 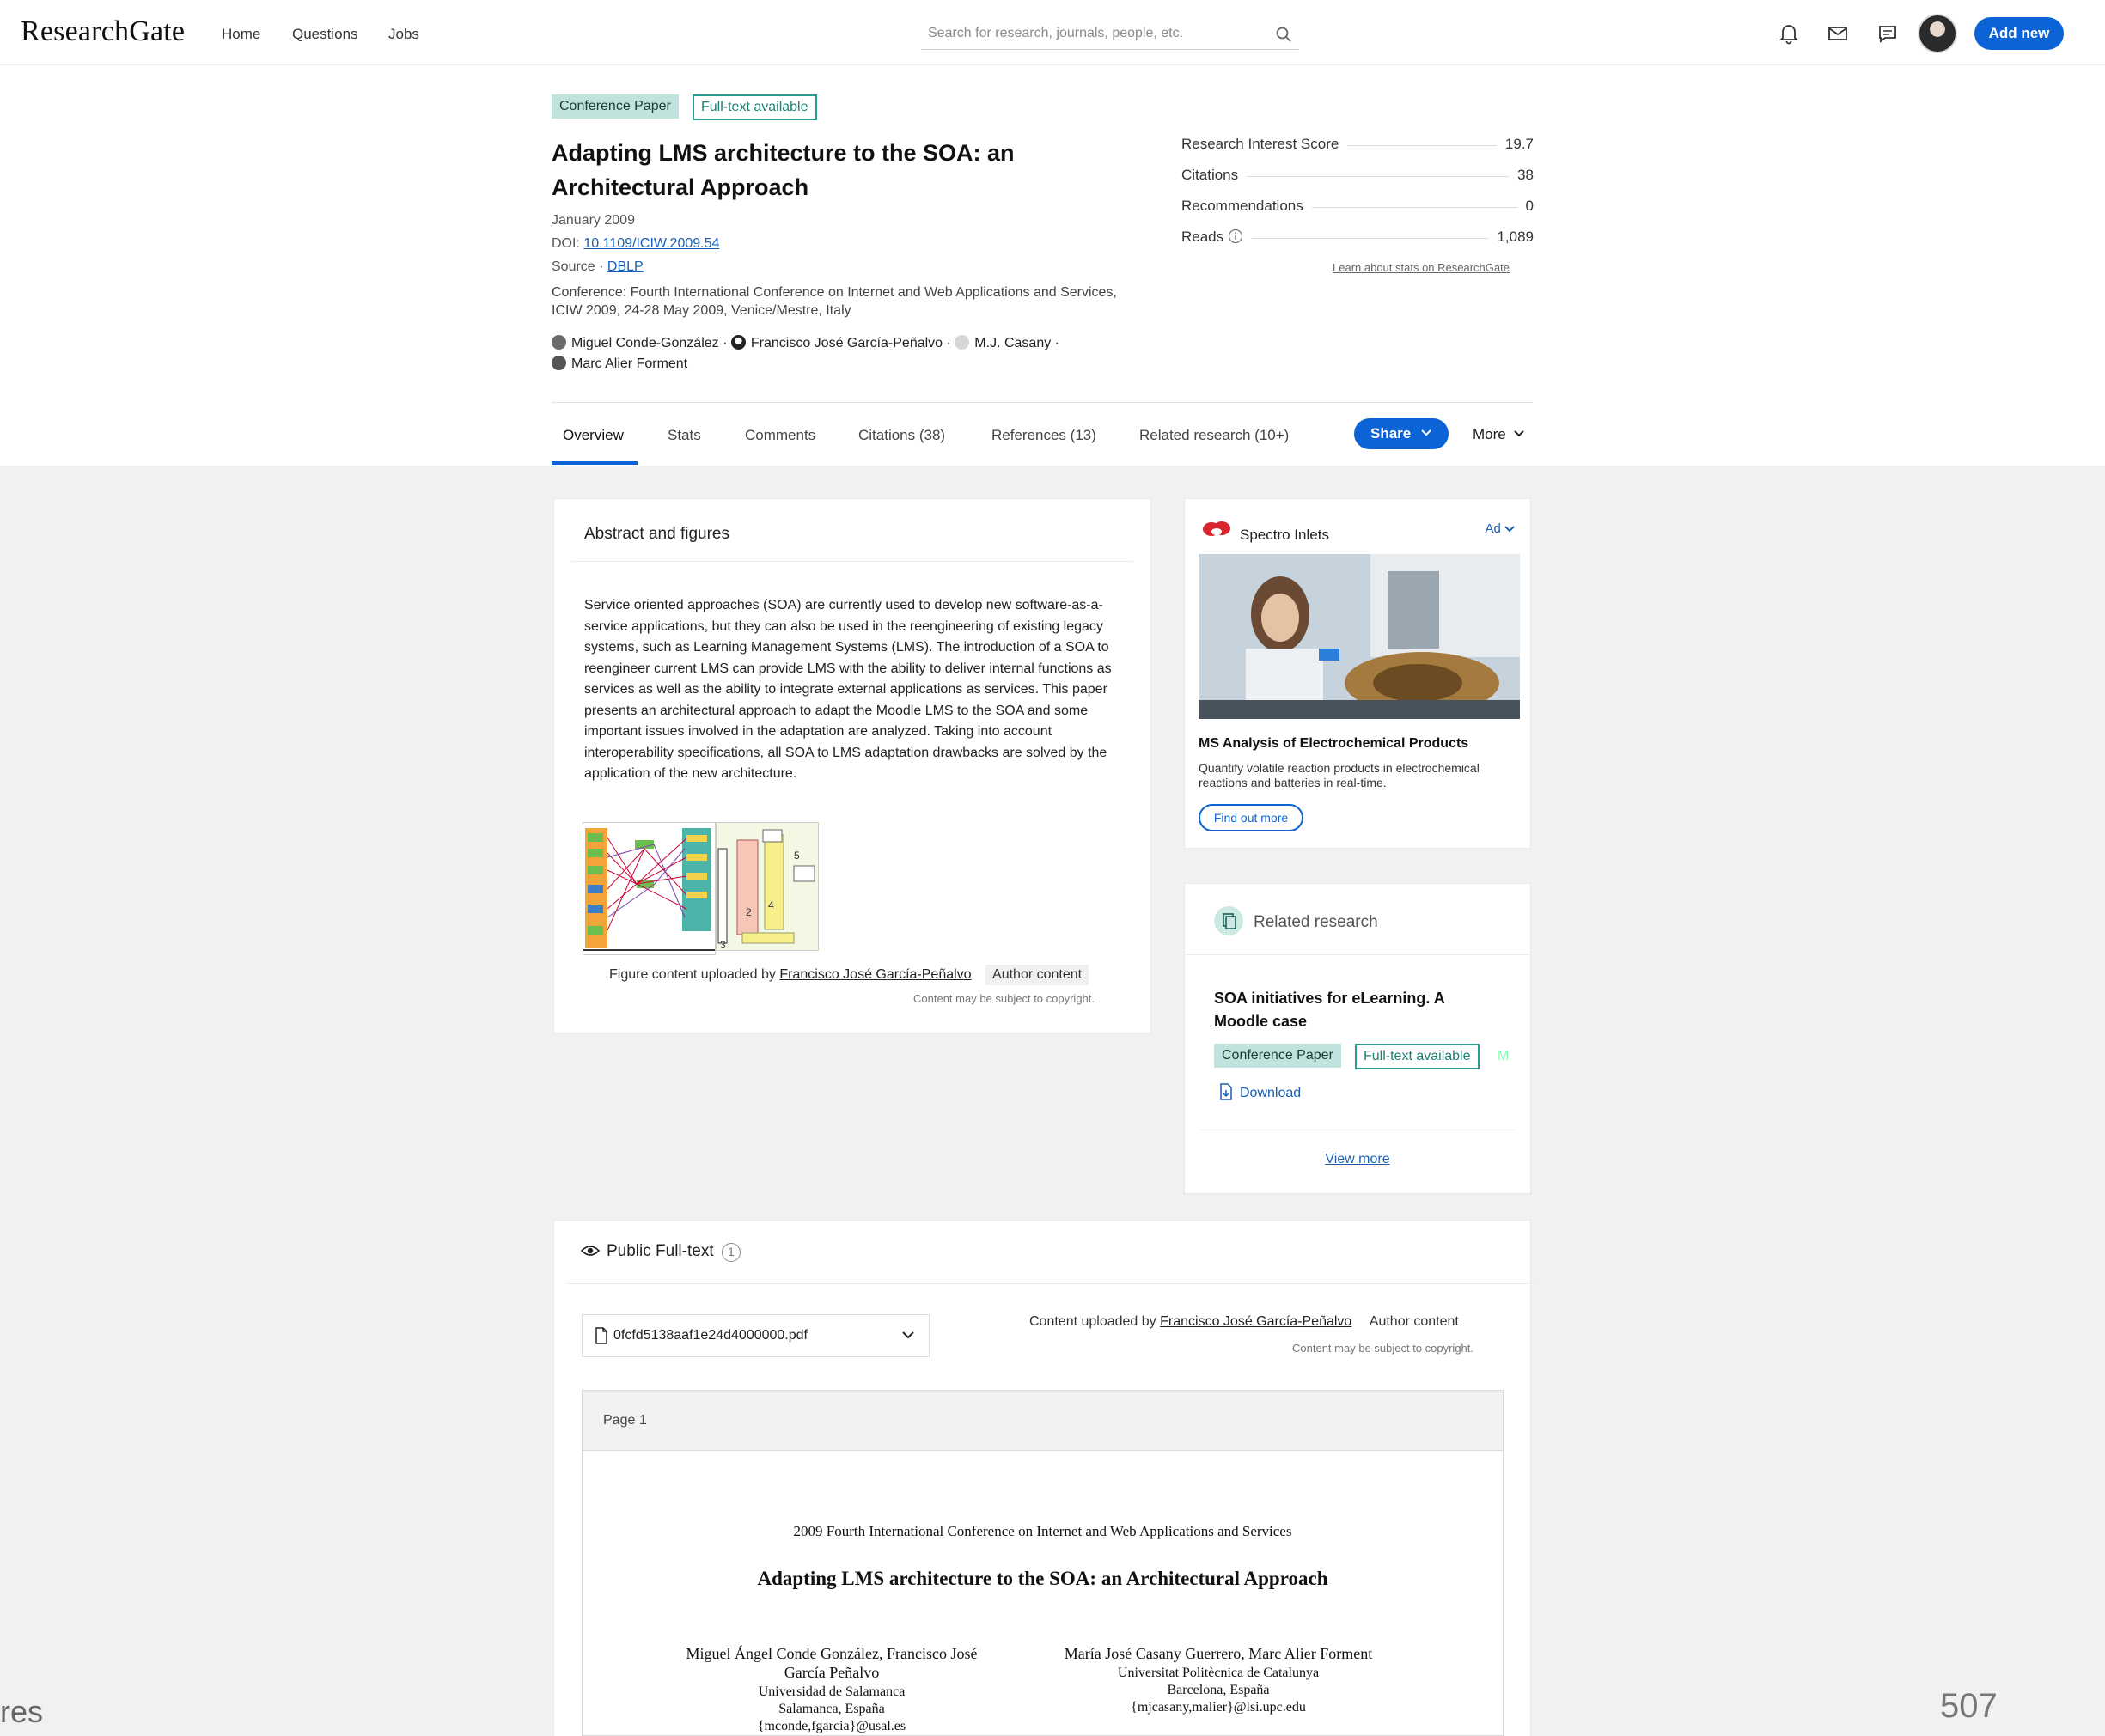 I want to click on fulltext-info-icon: 1, so click(x=731, y=1252).